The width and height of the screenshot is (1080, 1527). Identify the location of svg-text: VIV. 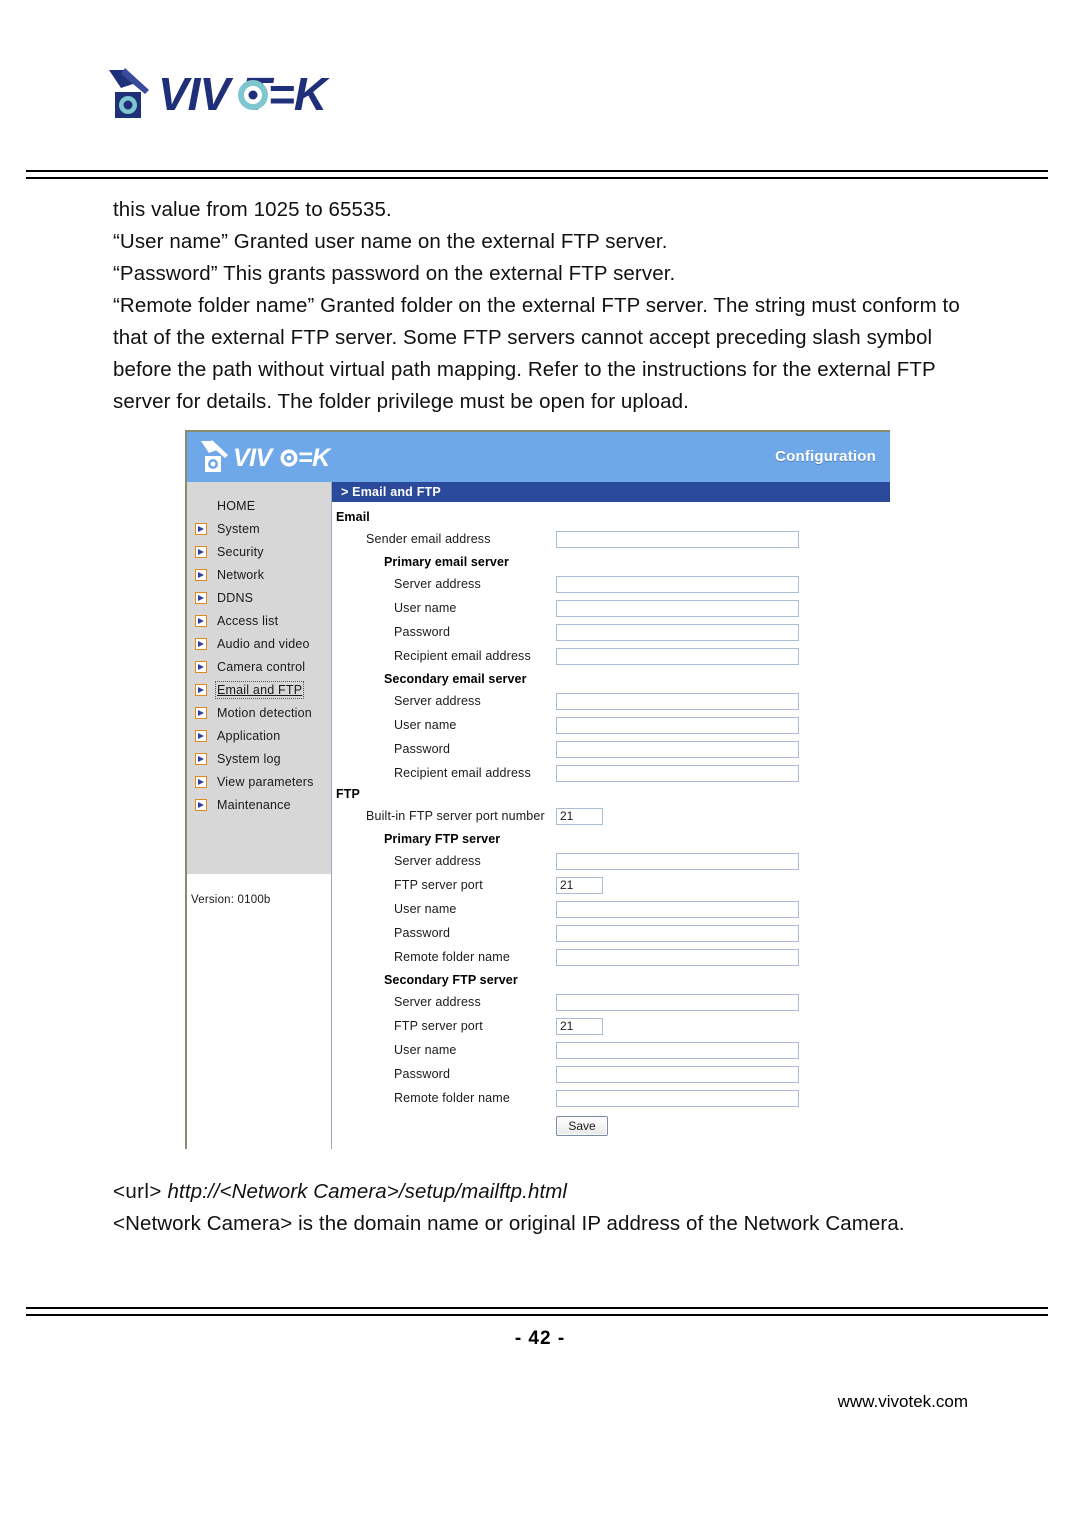
(254, 458).